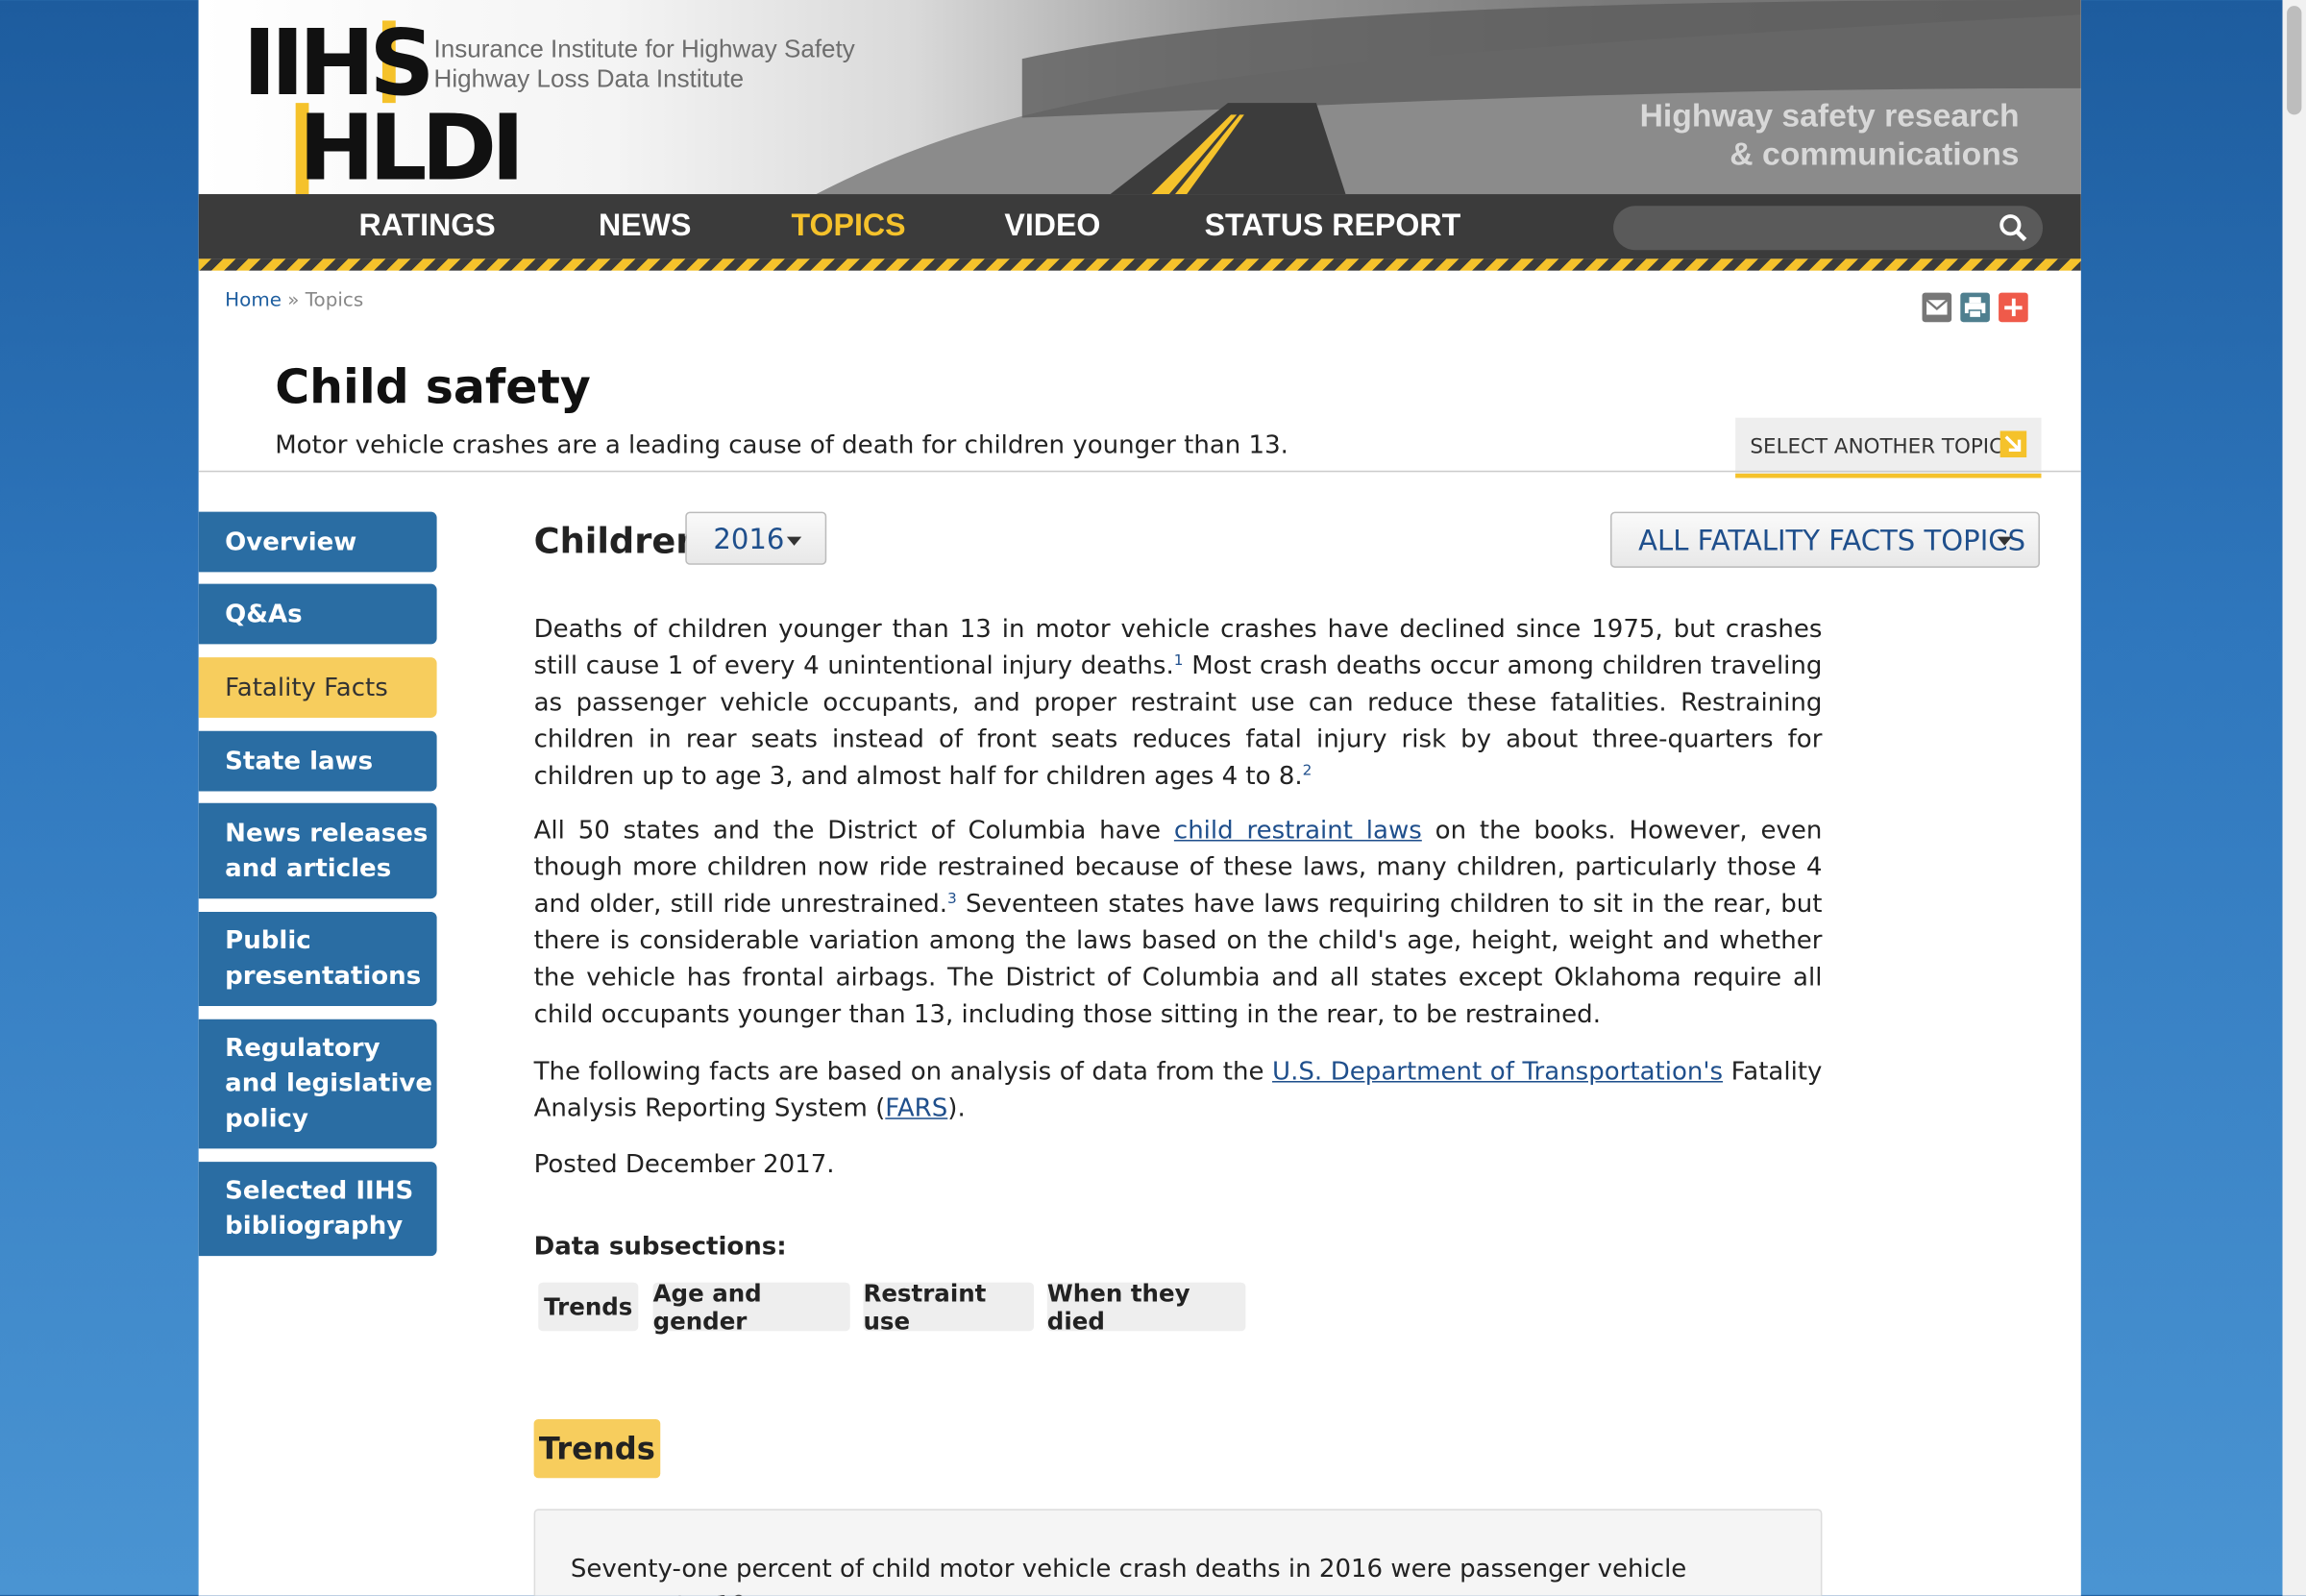 The height and width of the screenshot is (1596, 2306). What do you see at coordinates (1832, 541) in the screenshot?
I see `all-topics-label: ALL FATALITY FACTS TOPICS` at bounding box center [1832, 541].